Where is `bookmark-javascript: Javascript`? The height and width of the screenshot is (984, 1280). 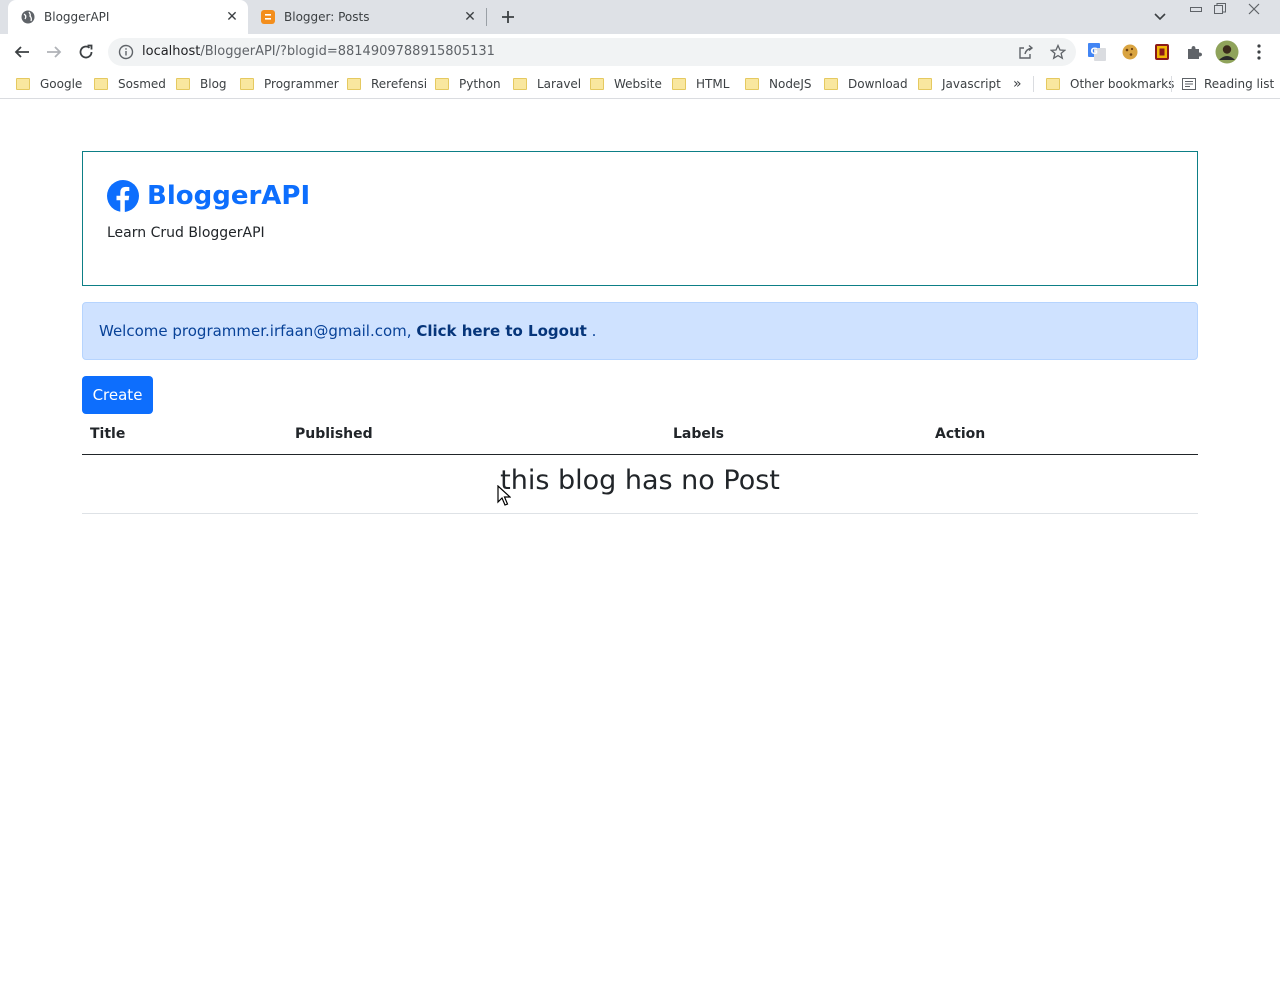 bookmark-javascript: Javascript is located at coordinates (959, 84).